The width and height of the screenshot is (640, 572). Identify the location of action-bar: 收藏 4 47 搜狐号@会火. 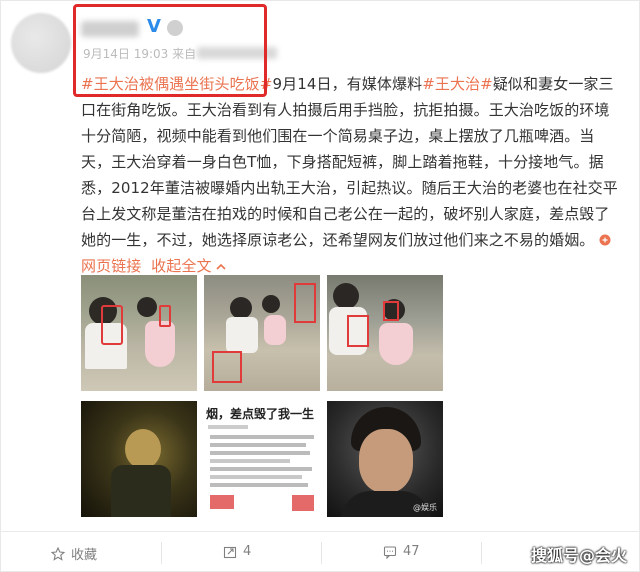
(320, 551).